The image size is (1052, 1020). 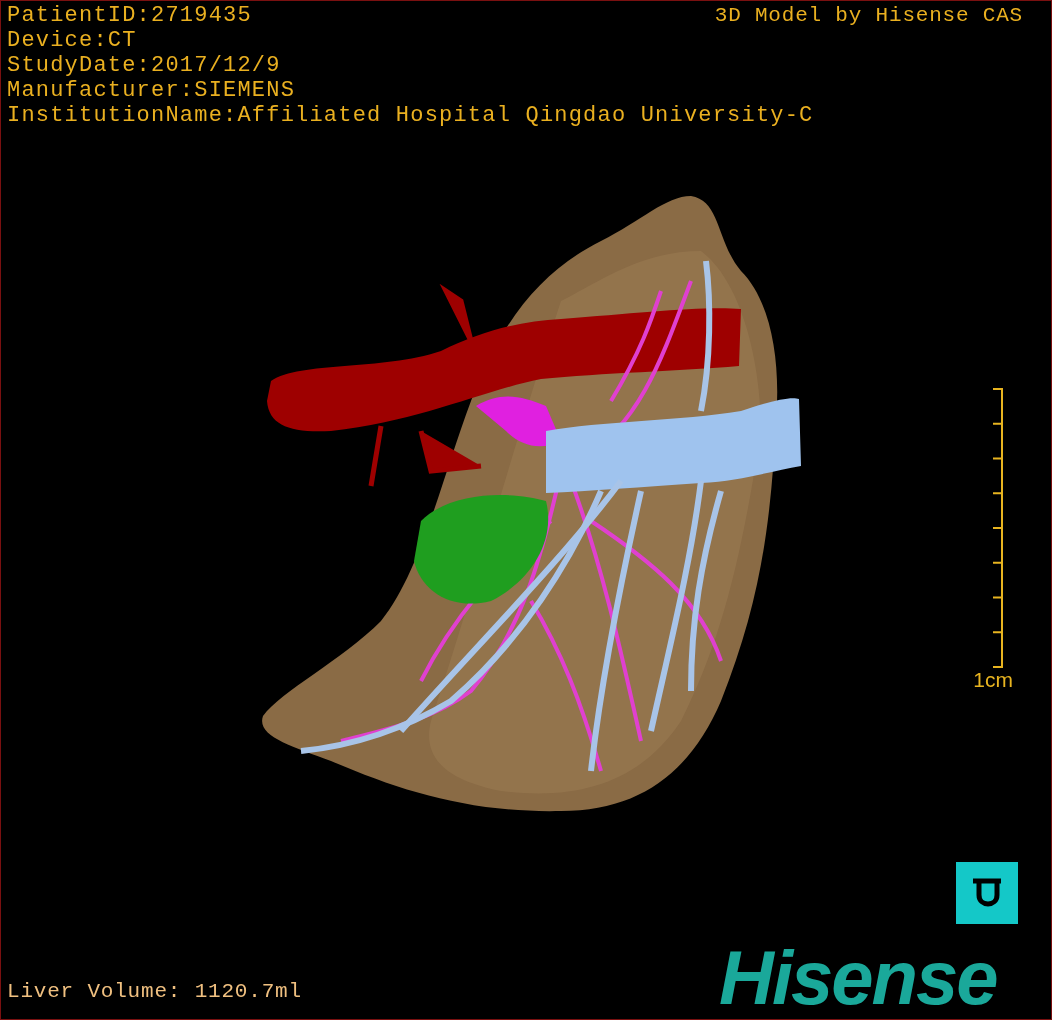 What do you see at coordinates (72, 40) in the screenshot?
I see `patient-info-text: Device:CT` at bounding box center [72, 40].